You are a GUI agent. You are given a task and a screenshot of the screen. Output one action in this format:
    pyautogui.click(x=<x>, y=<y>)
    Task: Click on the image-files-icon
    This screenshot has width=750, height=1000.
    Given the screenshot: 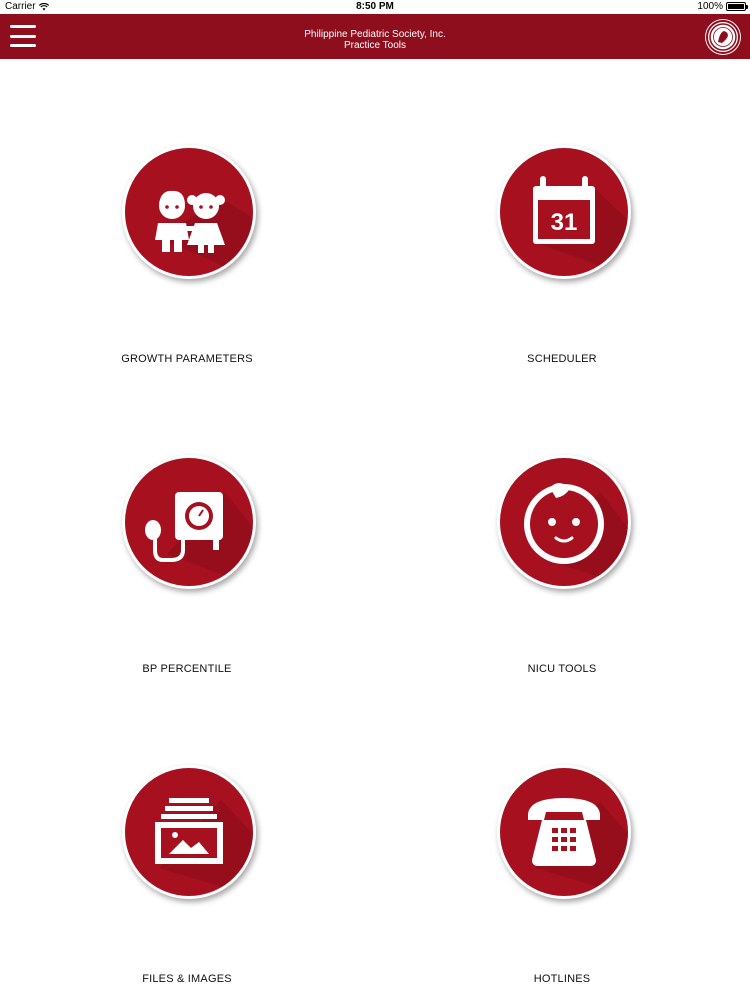 What is the action you would take?
    pyautogui.click(x=204, y=847)
    